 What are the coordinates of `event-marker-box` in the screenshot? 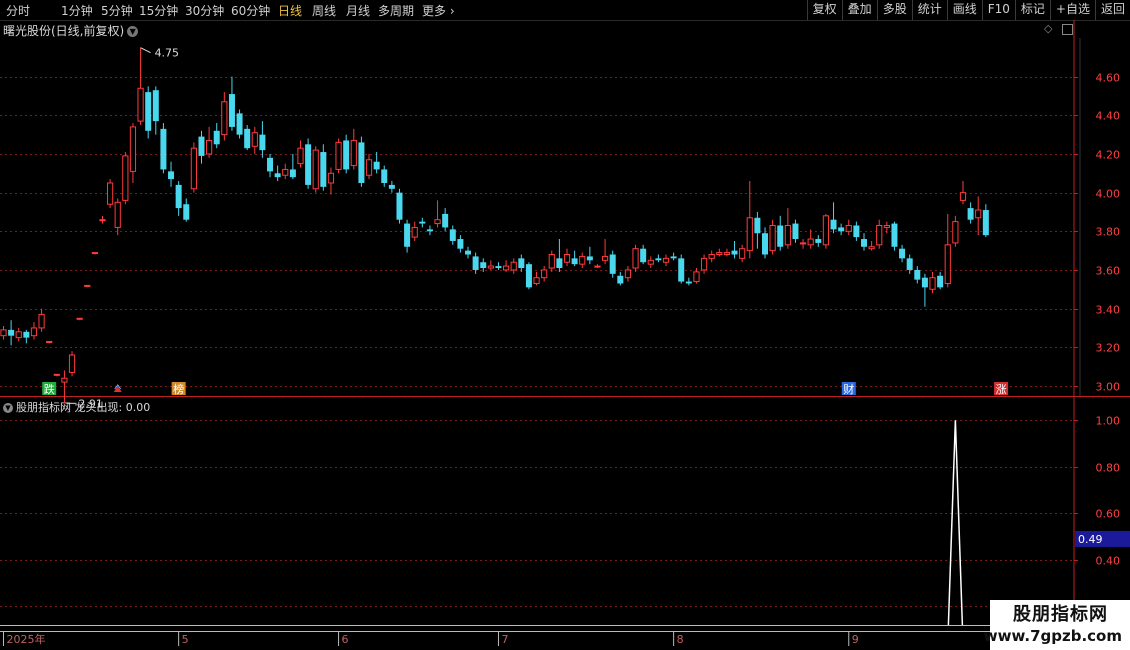 It's located at (1001, 388).